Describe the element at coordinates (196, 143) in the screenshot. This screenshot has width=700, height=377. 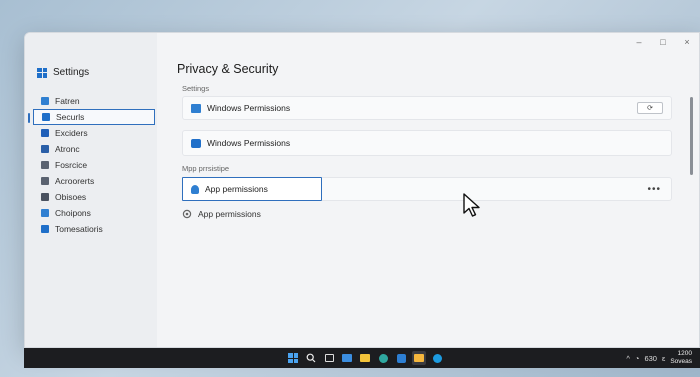
I see `security-icon` at that location.